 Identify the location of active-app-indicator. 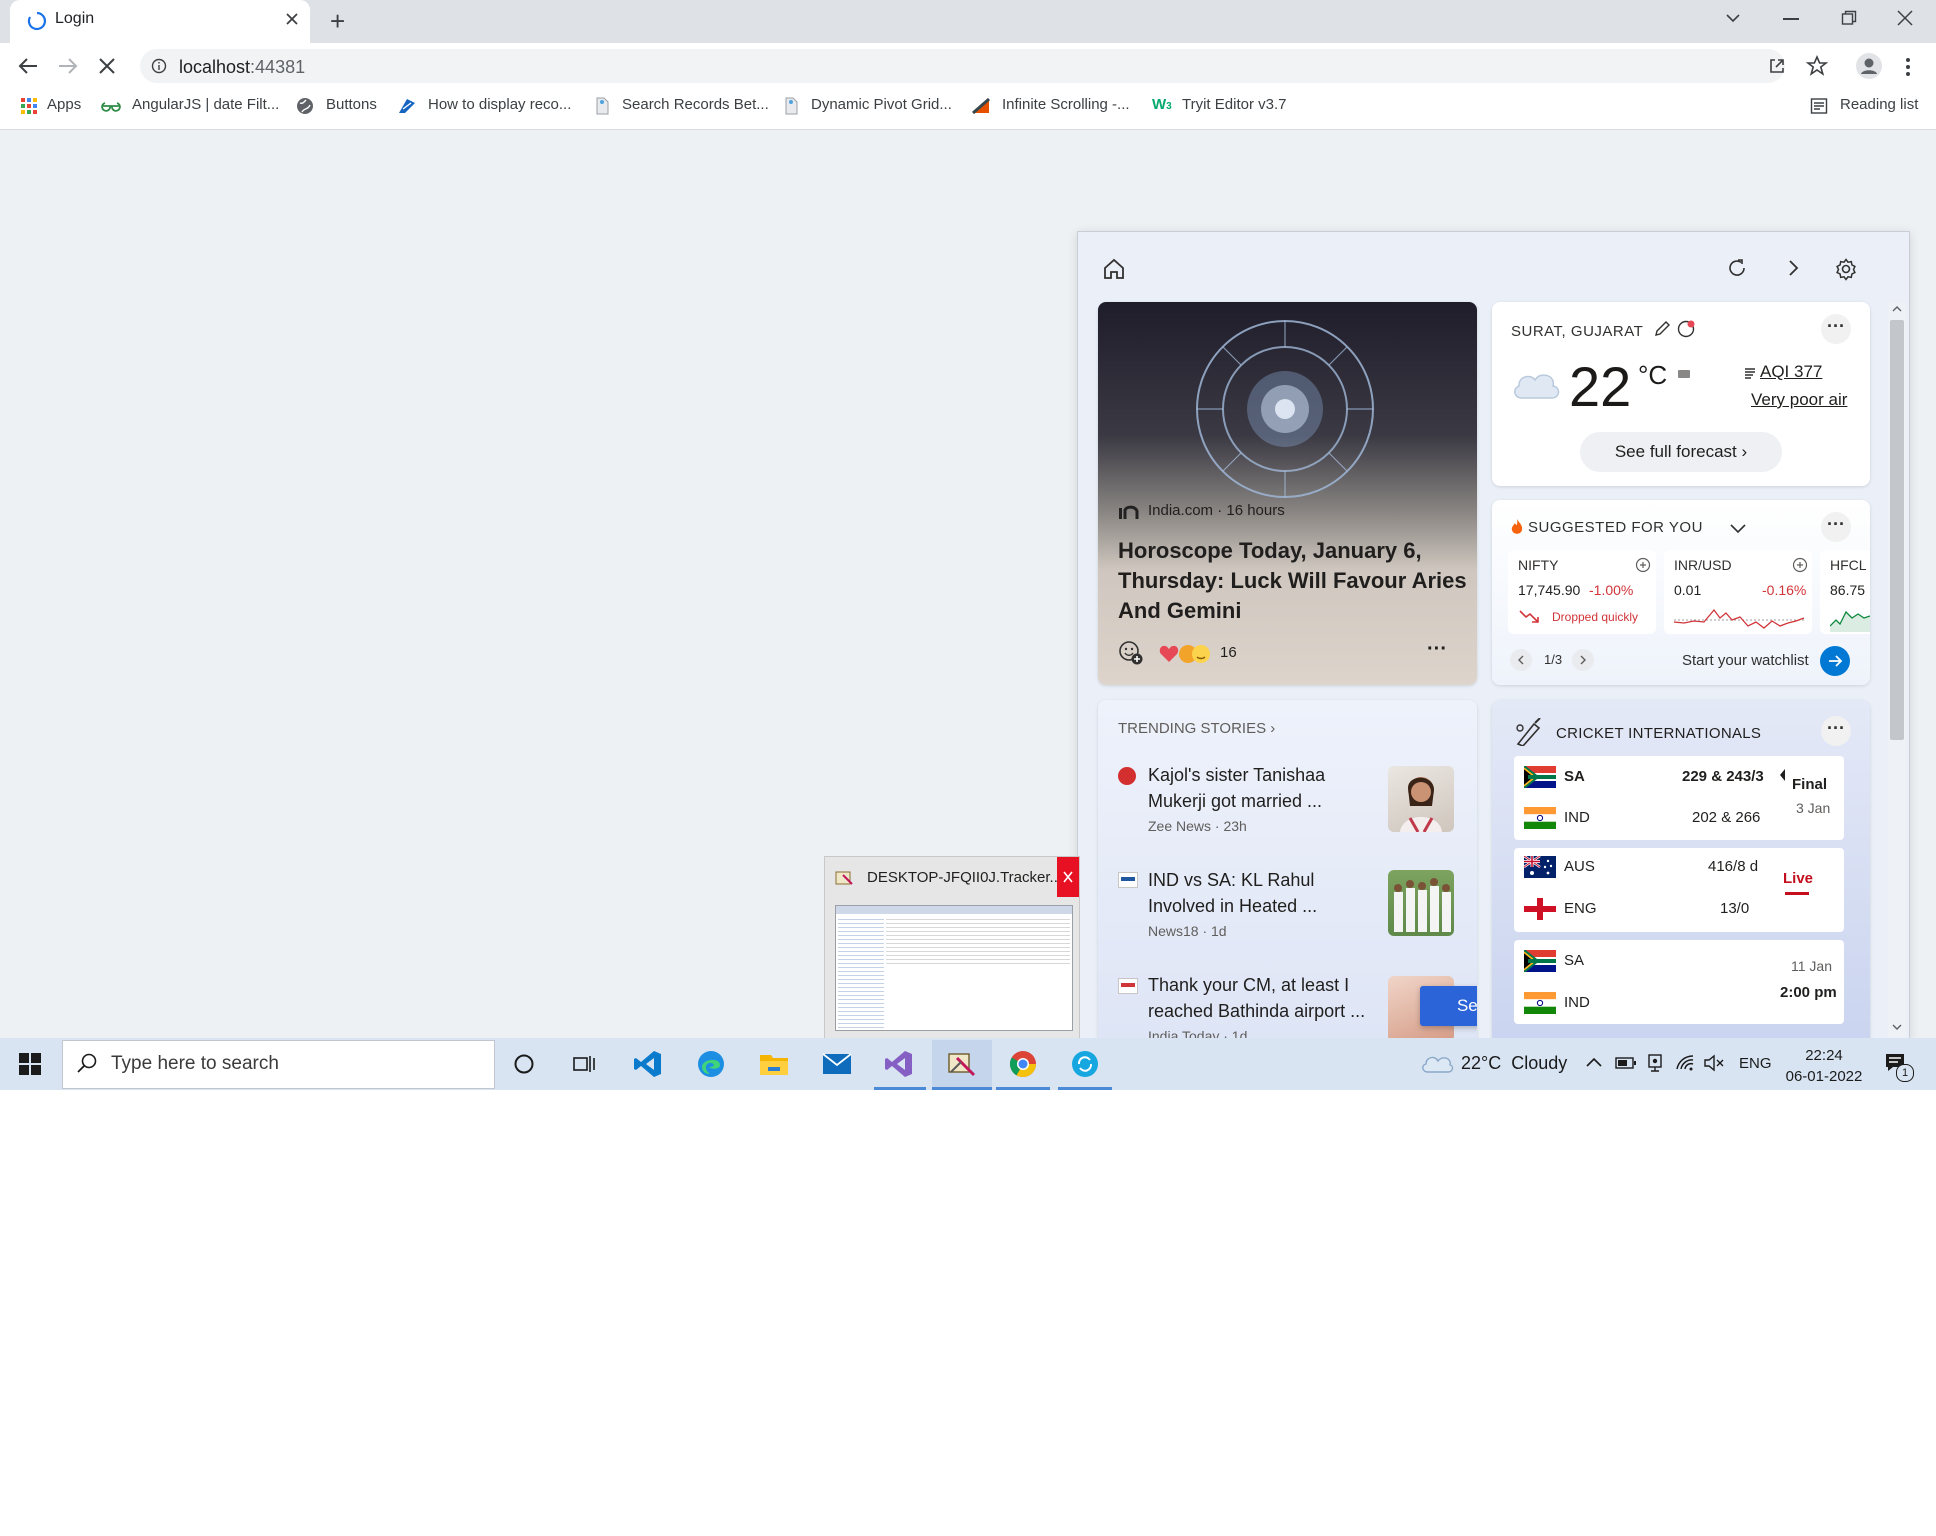
(1023, 1088).